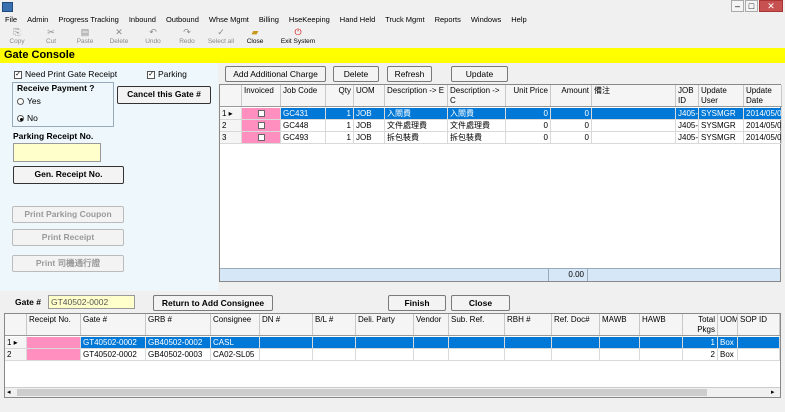 The image size is (785, 412). I want to click on menu-billing: Billing, so click(269, 20).